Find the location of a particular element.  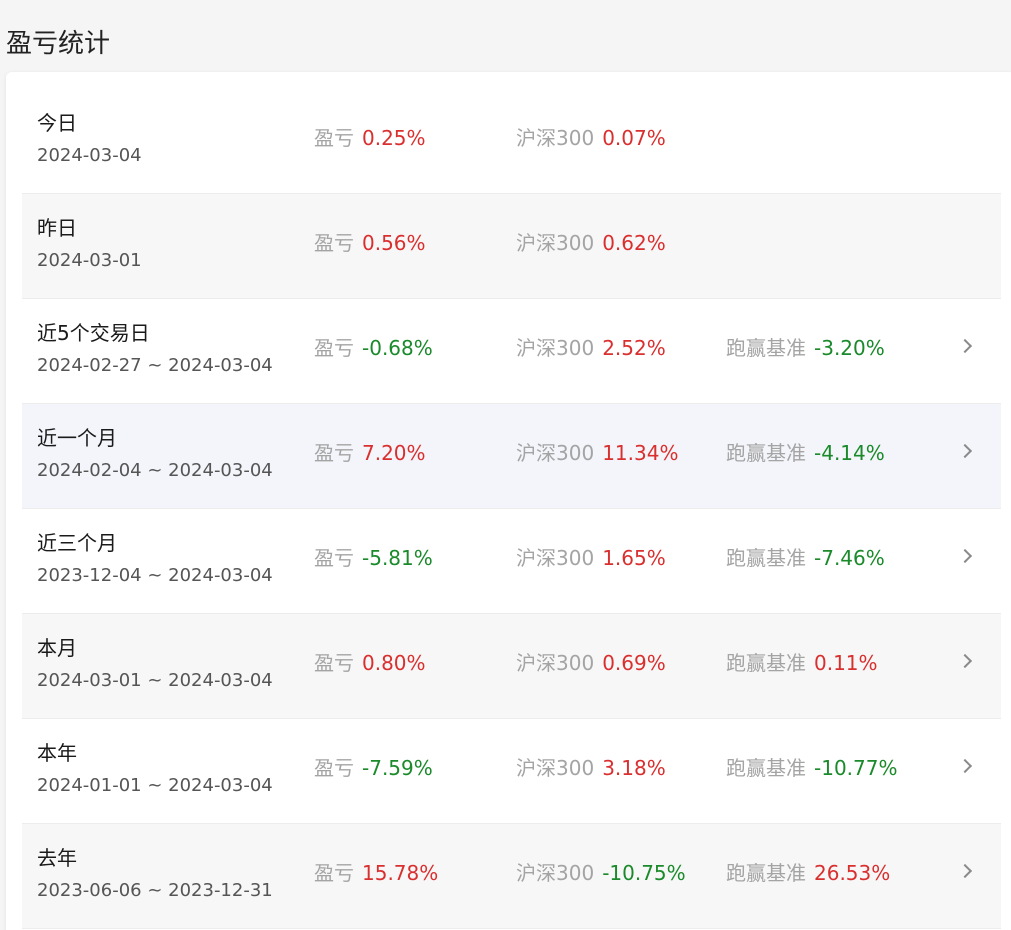

pnl-metric: 盈亏 0.56% is located at coordinates (370, 243).